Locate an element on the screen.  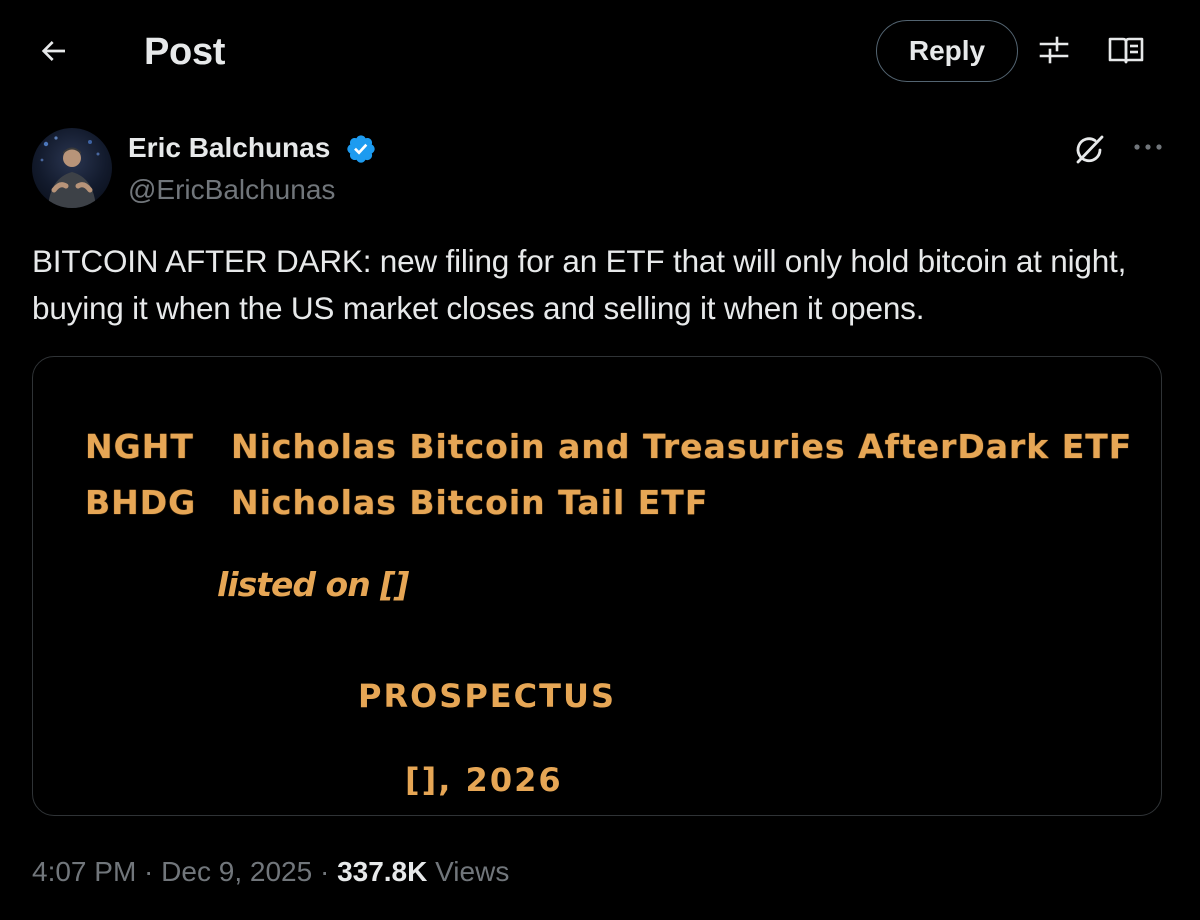
media-date: [], 2026 is located at coordinates (484, 780).